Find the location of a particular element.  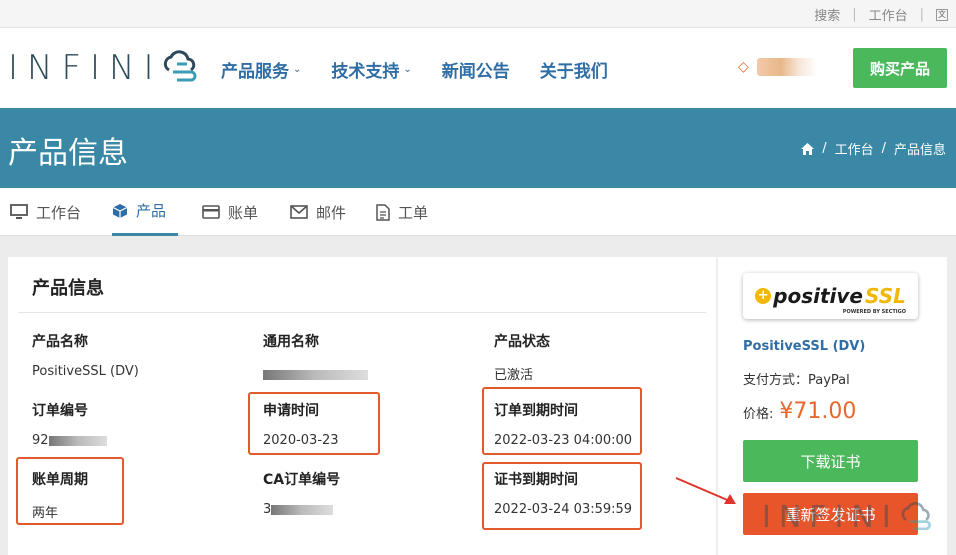

annotation-arrow-icon is located at coordinates (705, 490).